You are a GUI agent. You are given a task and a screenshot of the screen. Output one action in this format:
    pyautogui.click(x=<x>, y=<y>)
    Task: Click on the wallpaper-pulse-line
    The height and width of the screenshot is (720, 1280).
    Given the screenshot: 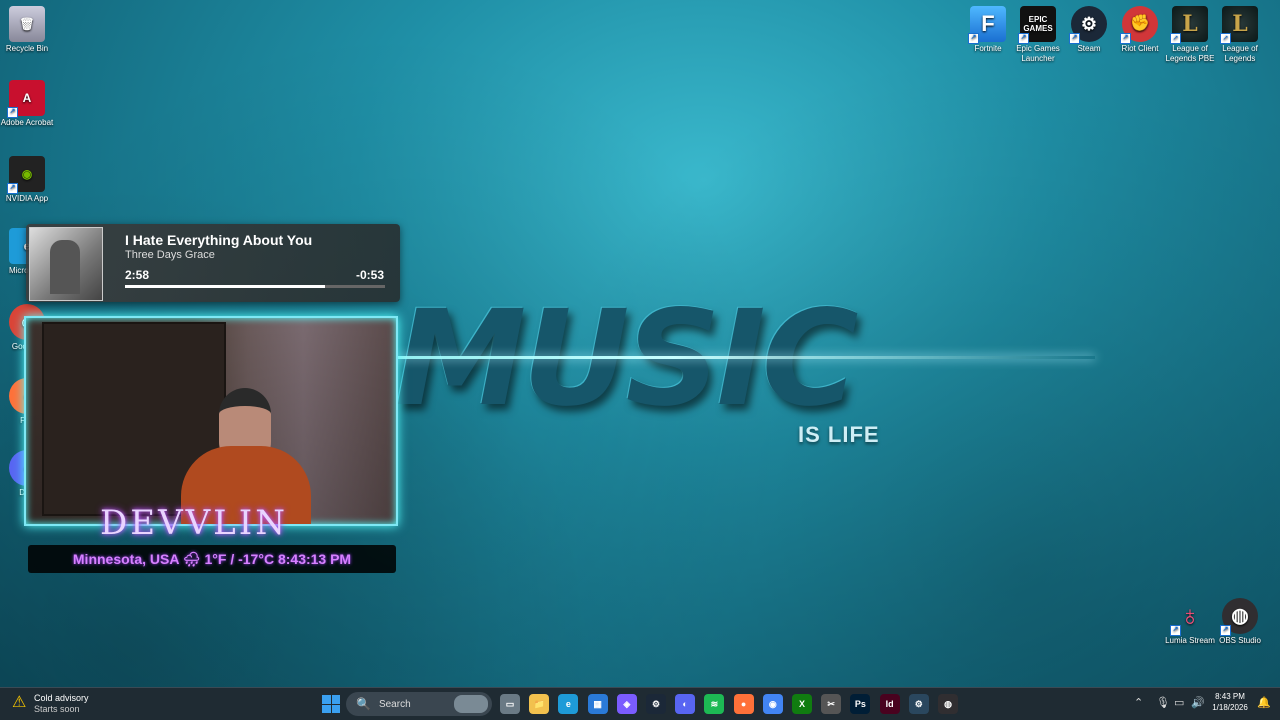 What is the action you would take?
    pyautogui.click(x=745, y=357)
    